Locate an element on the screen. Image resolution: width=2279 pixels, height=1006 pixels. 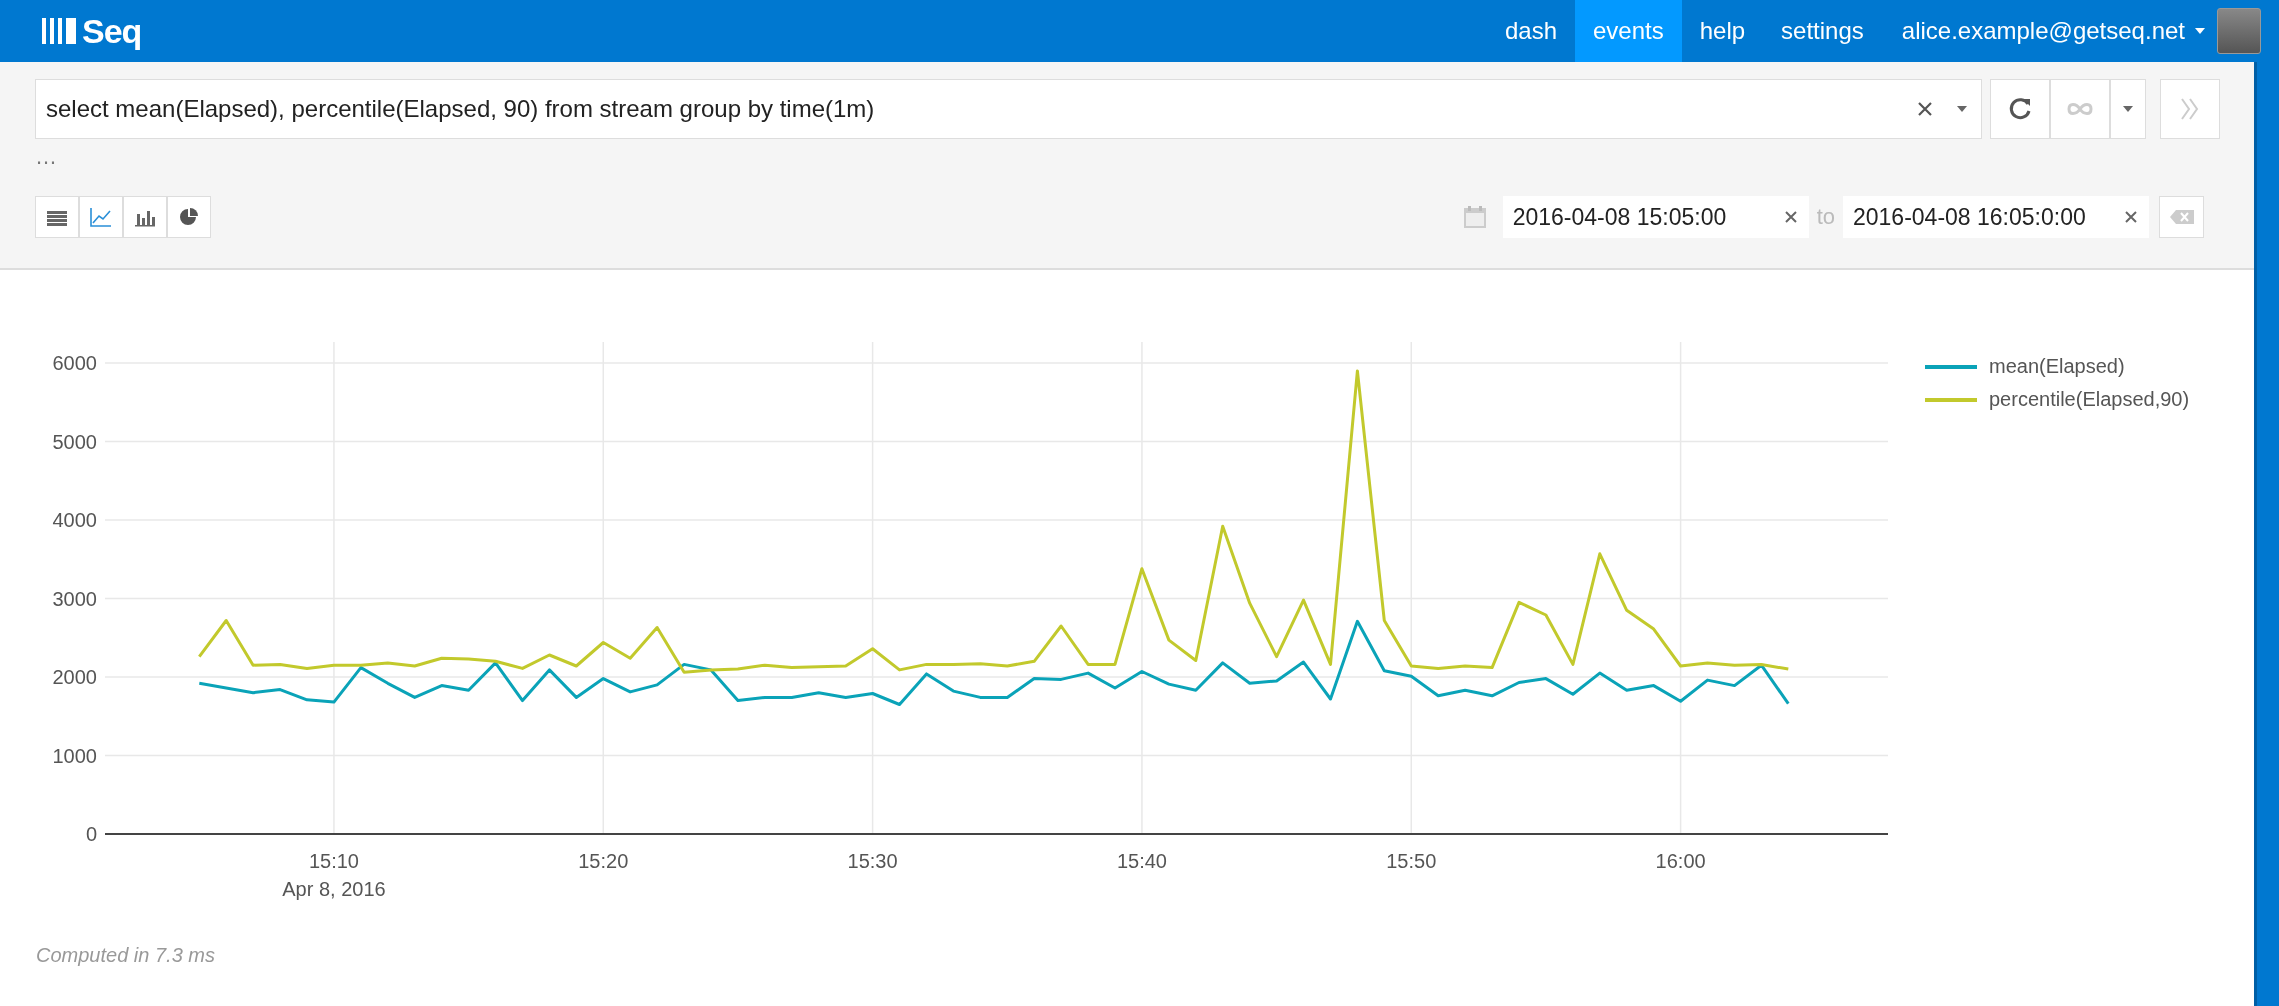
y-tick-label: 6000 is located at coordinates (74, 363).